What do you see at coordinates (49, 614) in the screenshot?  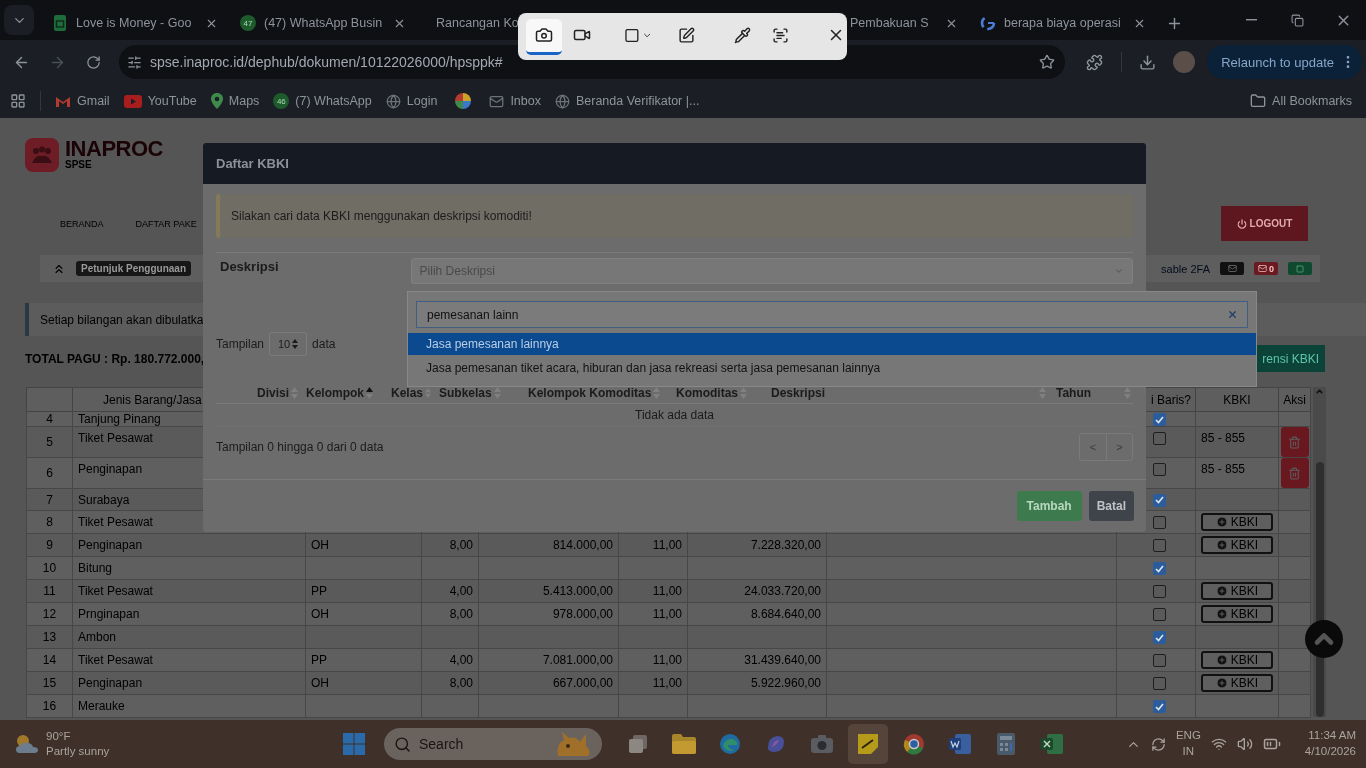 I see `row-number: 12` at bounding box center [49, 614].